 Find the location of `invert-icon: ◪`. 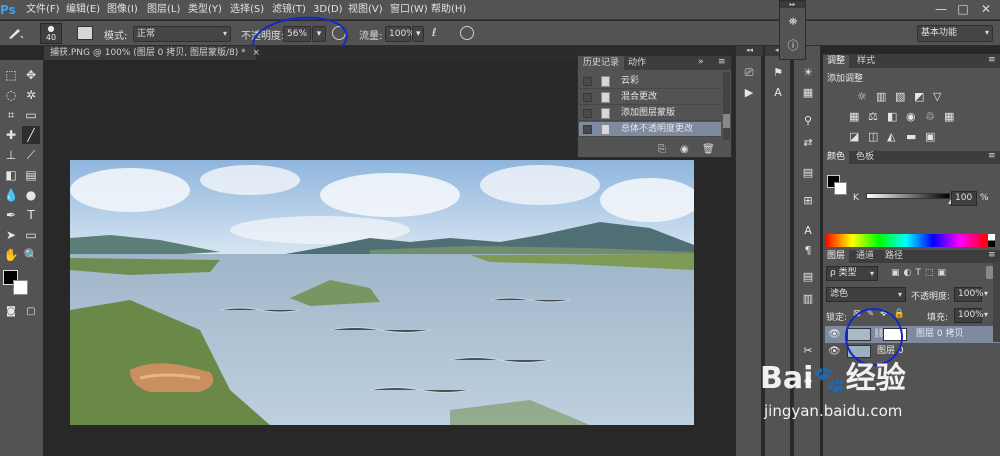

invert-icon: ◪ is located at coordinates (854, 136).